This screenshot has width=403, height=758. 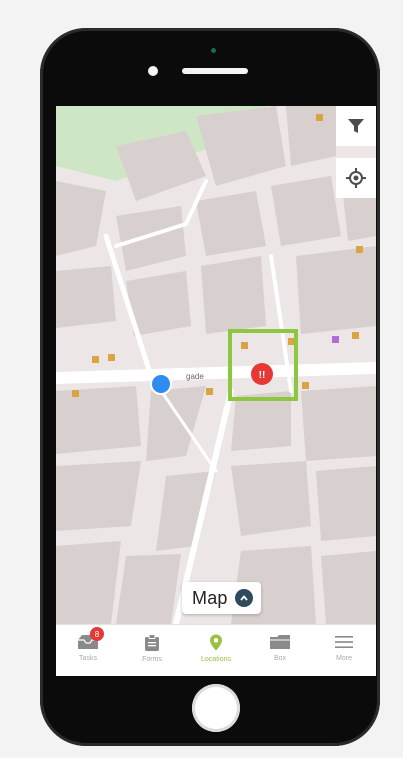 I want to click on chevron-up-icon, so click(x=243, y=598).